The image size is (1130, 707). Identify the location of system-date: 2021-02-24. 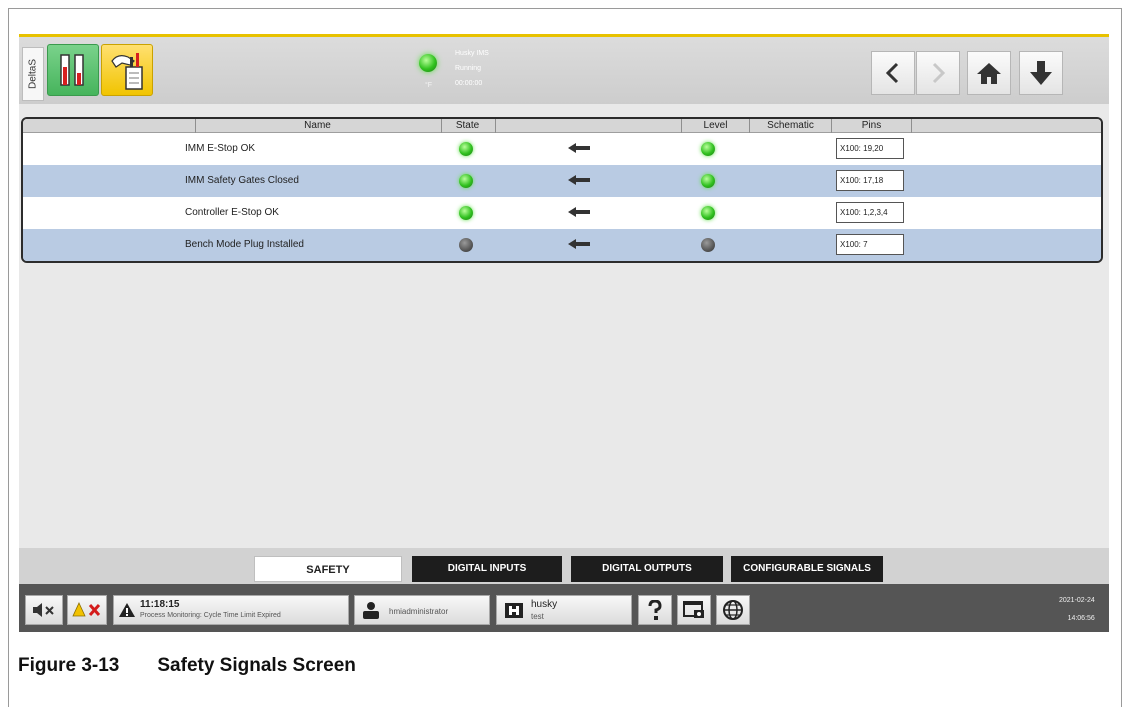
(1077, 600).